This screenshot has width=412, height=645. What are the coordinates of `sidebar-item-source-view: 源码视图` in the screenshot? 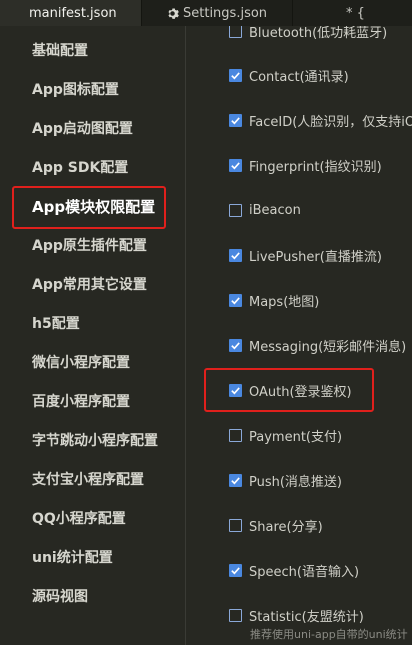 It's located at (60, 597).